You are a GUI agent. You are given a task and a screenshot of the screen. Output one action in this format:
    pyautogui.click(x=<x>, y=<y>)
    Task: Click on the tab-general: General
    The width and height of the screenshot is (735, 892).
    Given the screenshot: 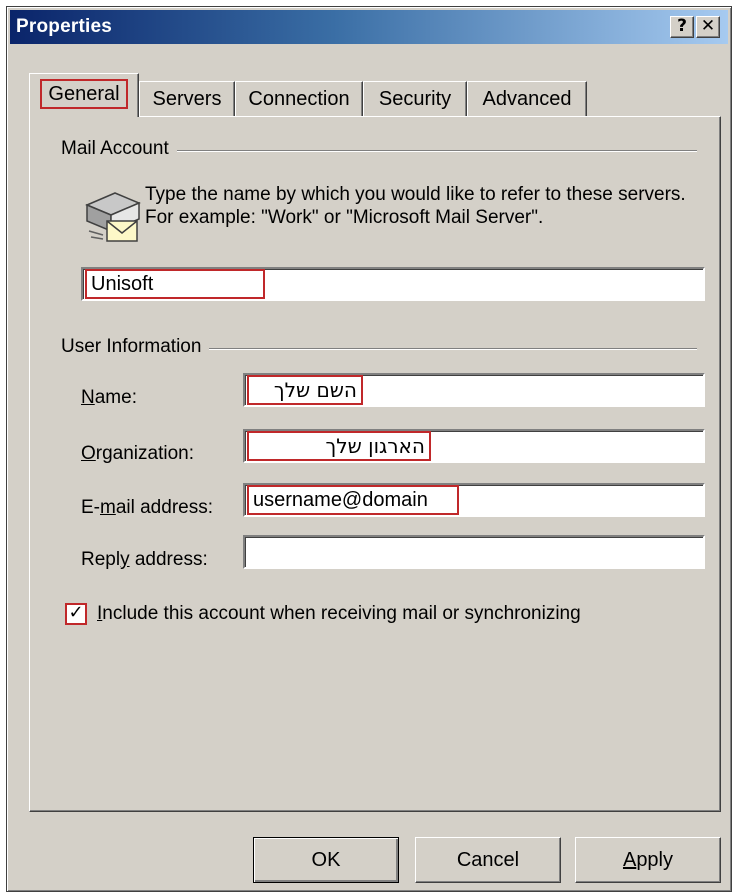 What is the action you would take?
    pyautogui.click(x=84, y=95)
    